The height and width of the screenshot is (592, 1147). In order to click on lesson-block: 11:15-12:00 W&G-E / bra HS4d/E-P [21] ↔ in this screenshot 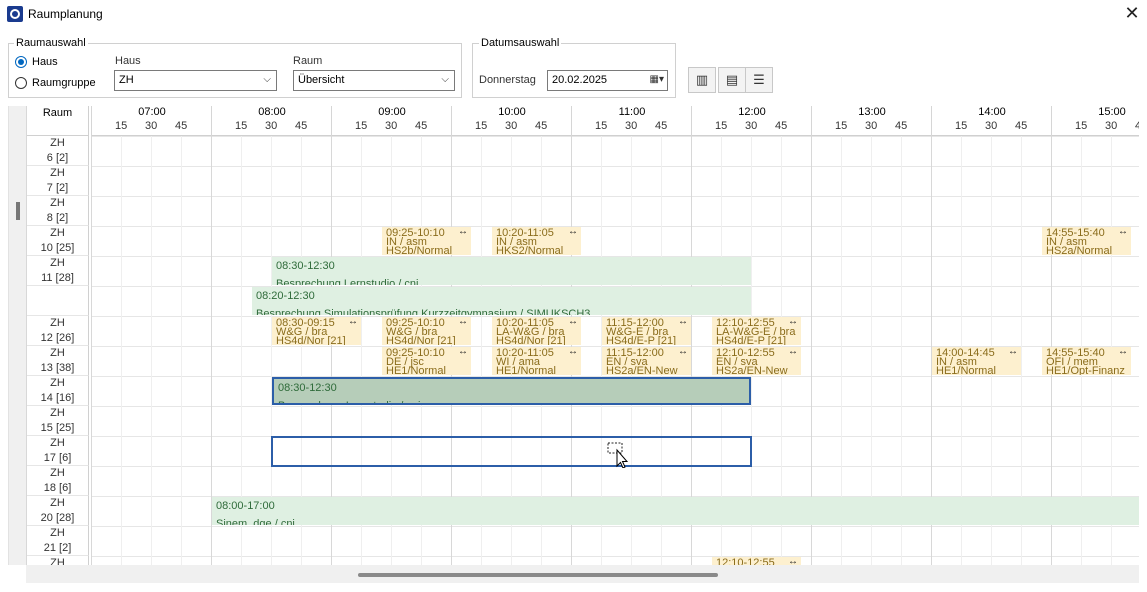, I will do `click(646, 331)`.